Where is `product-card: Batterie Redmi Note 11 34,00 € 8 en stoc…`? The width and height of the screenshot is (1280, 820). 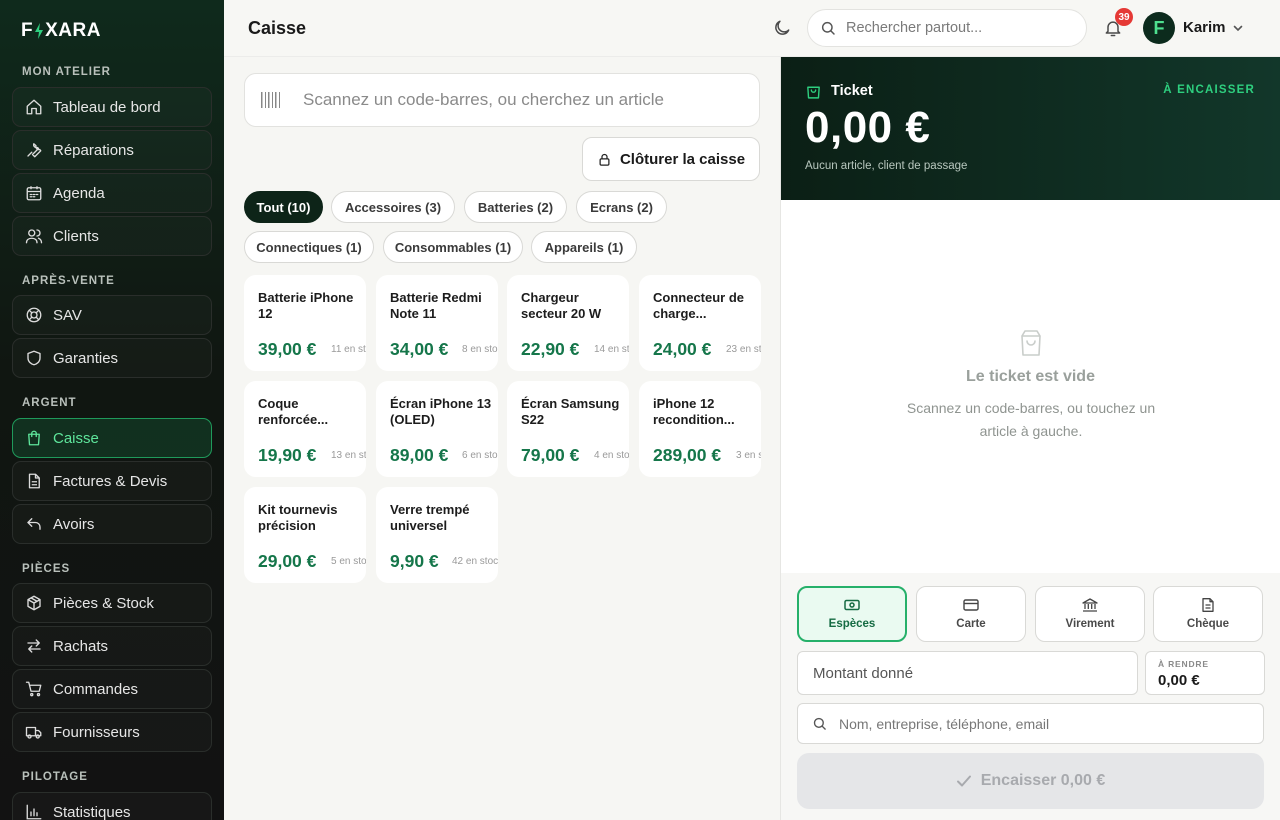 product-card: Batterie Redmi Note 11 34,00 € 8 en stoc… is located at coordinates (437, 323).